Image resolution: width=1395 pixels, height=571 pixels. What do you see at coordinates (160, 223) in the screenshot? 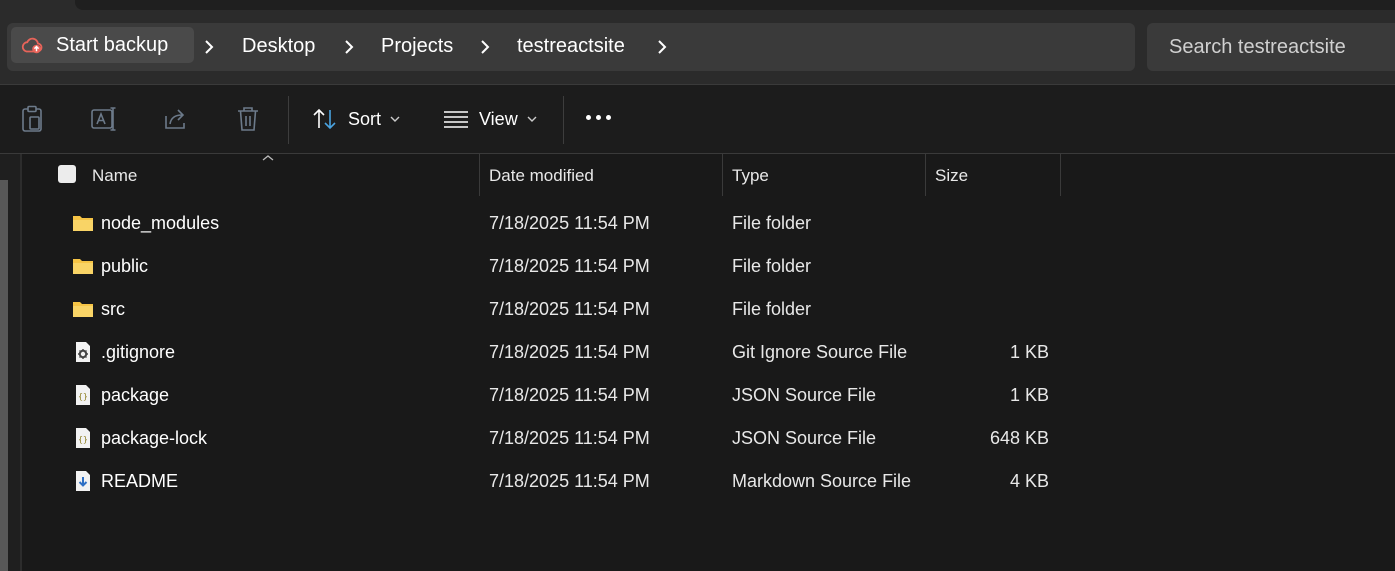
I see `file-name: node_modules` at bounding box center [160, 223].